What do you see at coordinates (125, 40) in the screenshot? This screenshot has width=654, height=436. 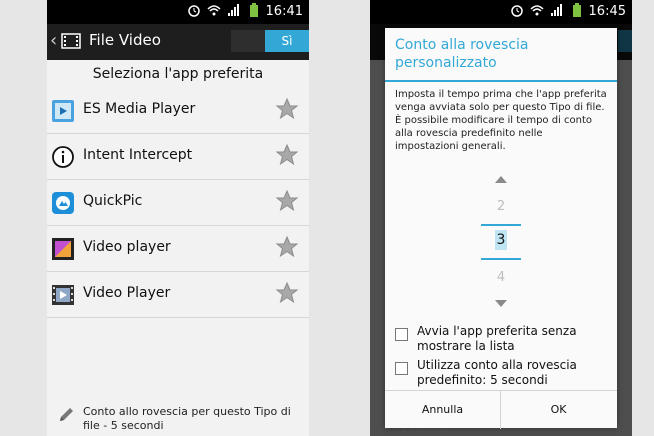 I see `page-title: File Video` at bounding box center [125, 40].